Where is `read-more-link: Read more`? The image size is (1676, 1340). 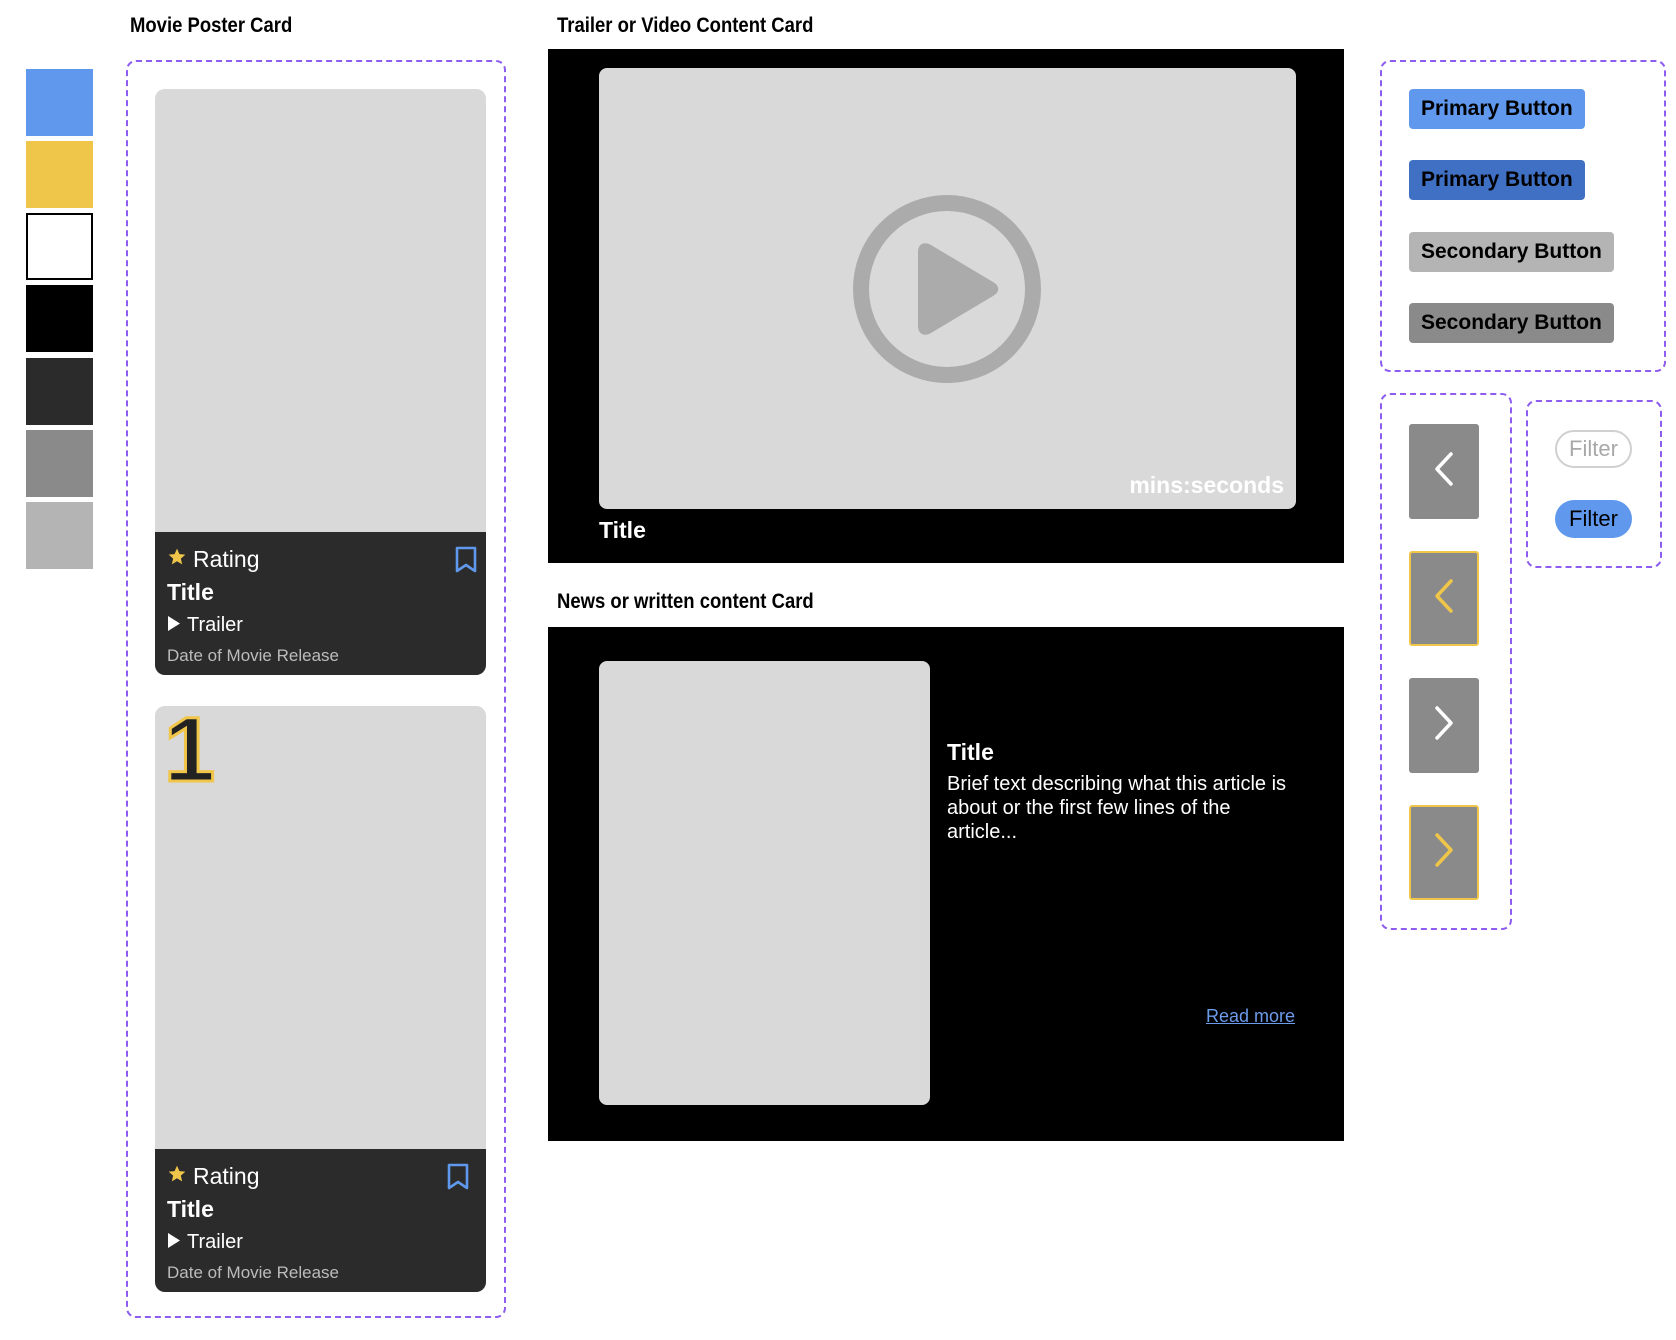
read-more-link: Read more is located at coordinates (1250, 1016).